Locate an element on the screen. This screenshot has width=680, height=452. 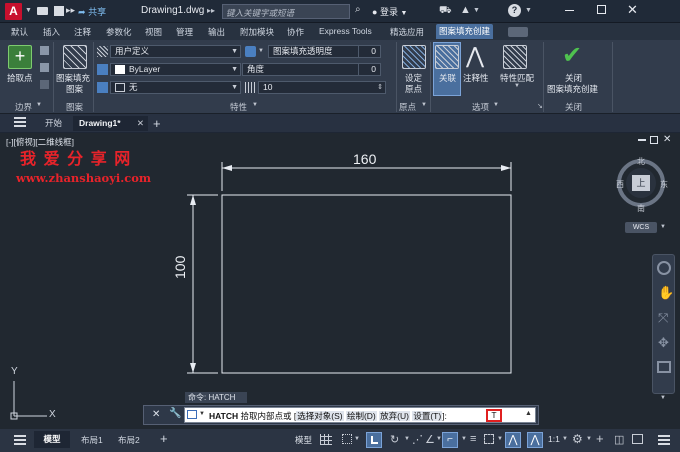
viewport-restore is located at coordinates (654, 140).